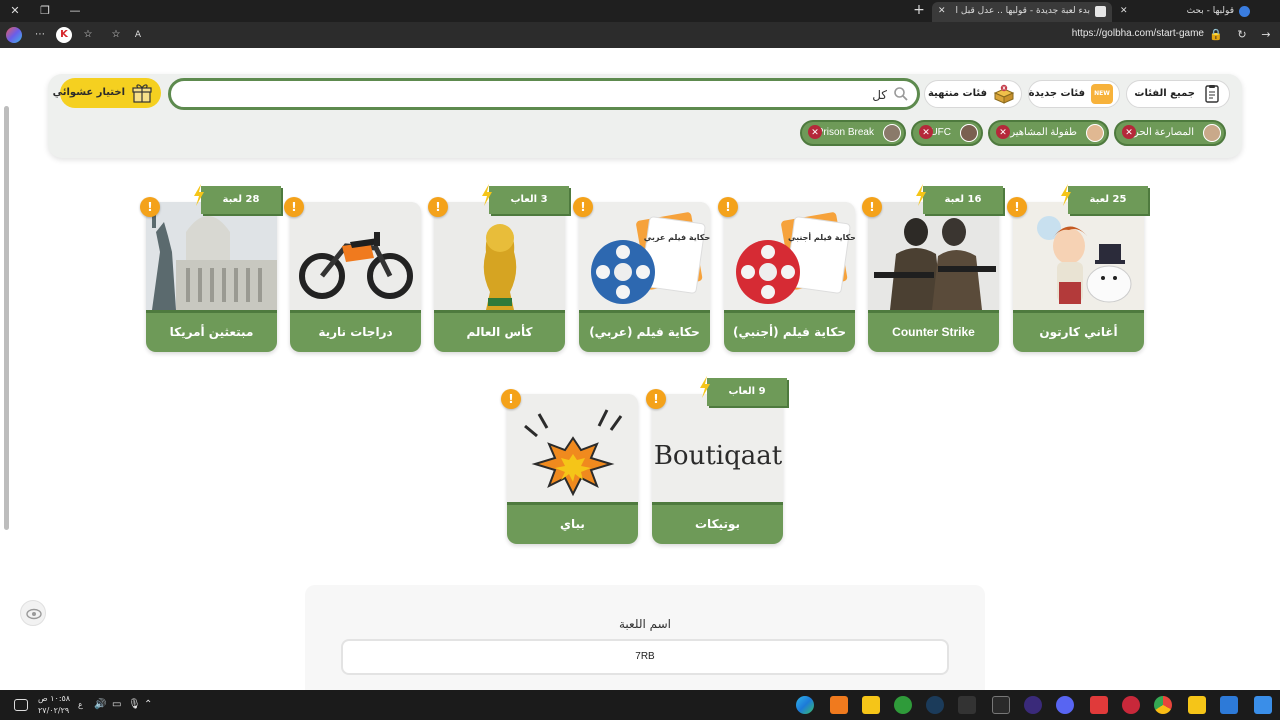 The height and width of the screenshot is (720, 1280). What do you see at coordinates (1212, 133) in the screenshot?
I see `chip-avatar` at bounding box center [1212, 133].